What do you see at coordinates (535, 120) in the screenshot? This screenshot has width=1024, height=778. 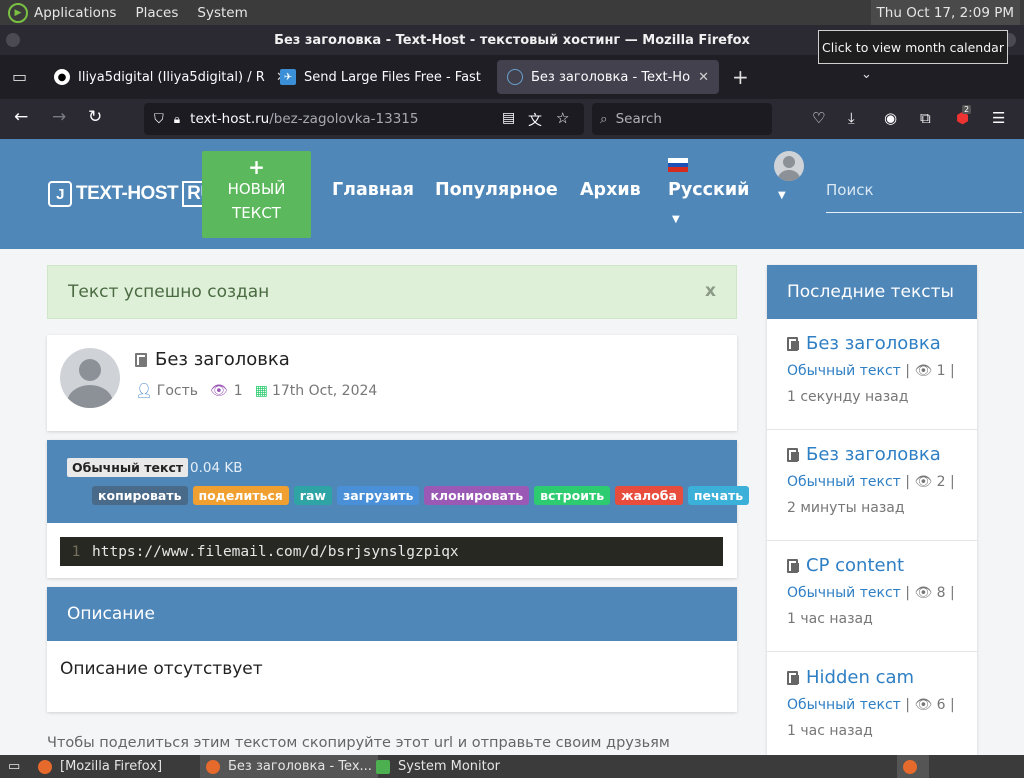 I see `translate-icon: 文` at bounding box center [535, 120].